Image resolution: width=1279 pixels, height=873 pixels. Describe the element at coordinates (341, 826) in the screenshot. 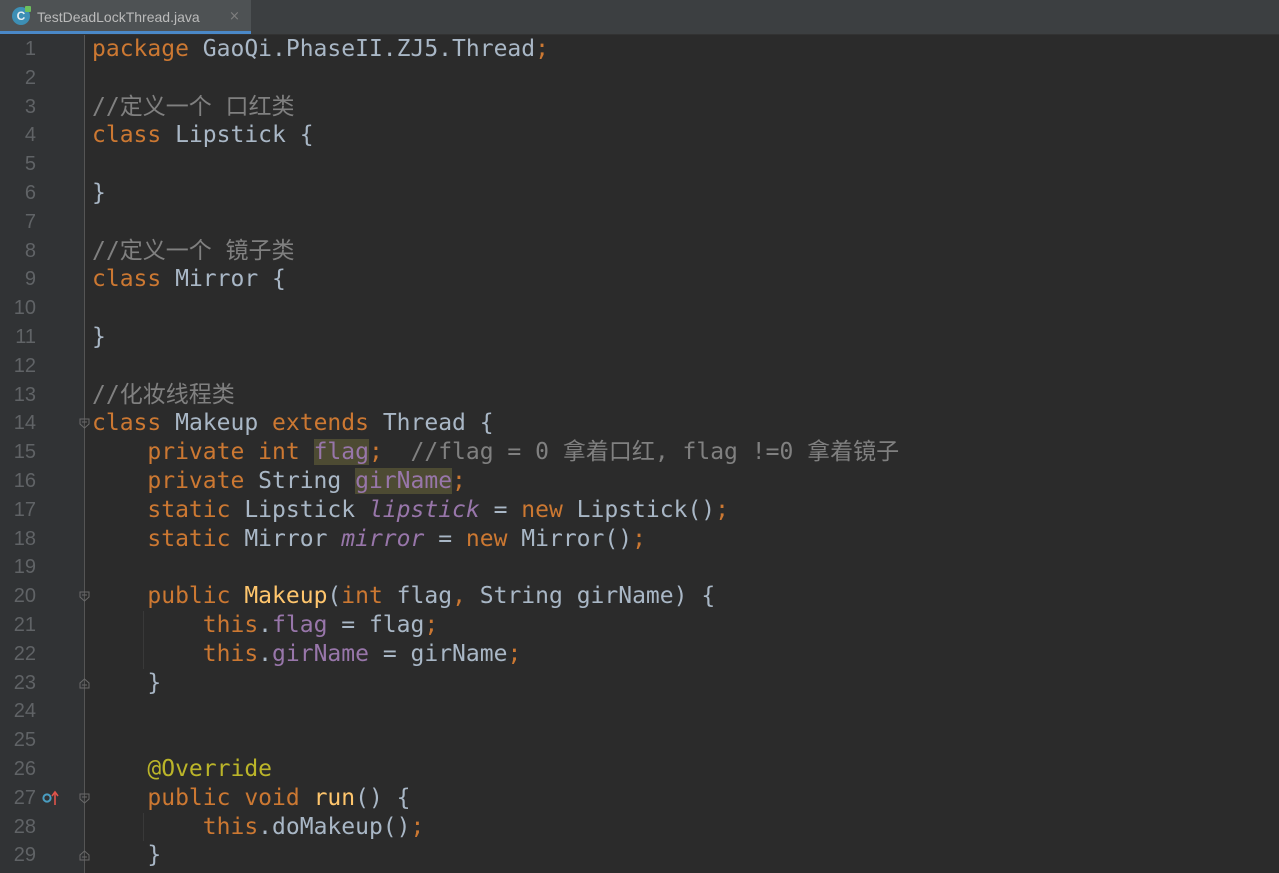

I see `code-token: doMakeup()` at that location.